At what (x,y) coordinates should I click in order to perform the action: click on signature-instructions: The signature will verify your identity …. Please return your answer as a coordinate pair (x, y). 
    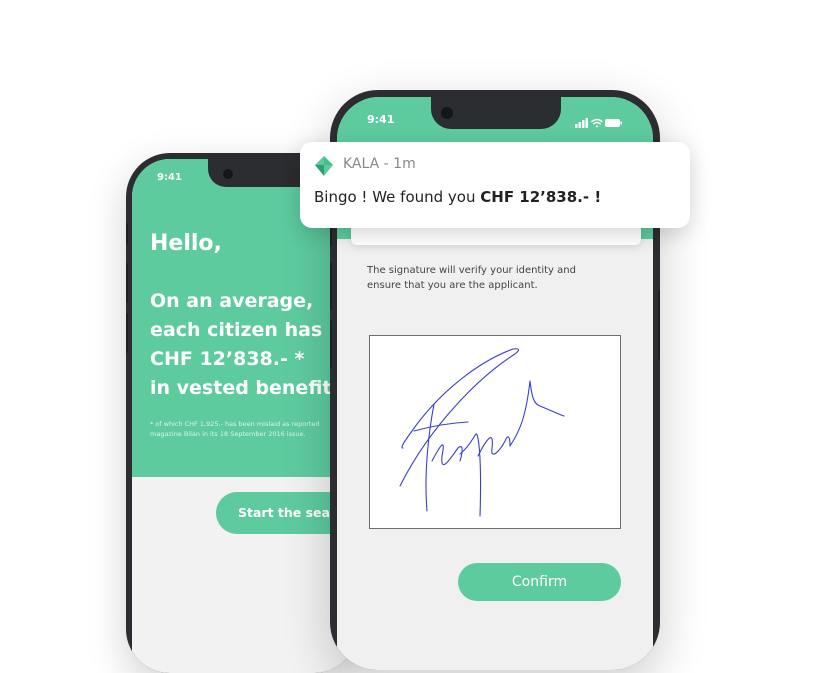
    Looking at the image, I should click on (471, 278).